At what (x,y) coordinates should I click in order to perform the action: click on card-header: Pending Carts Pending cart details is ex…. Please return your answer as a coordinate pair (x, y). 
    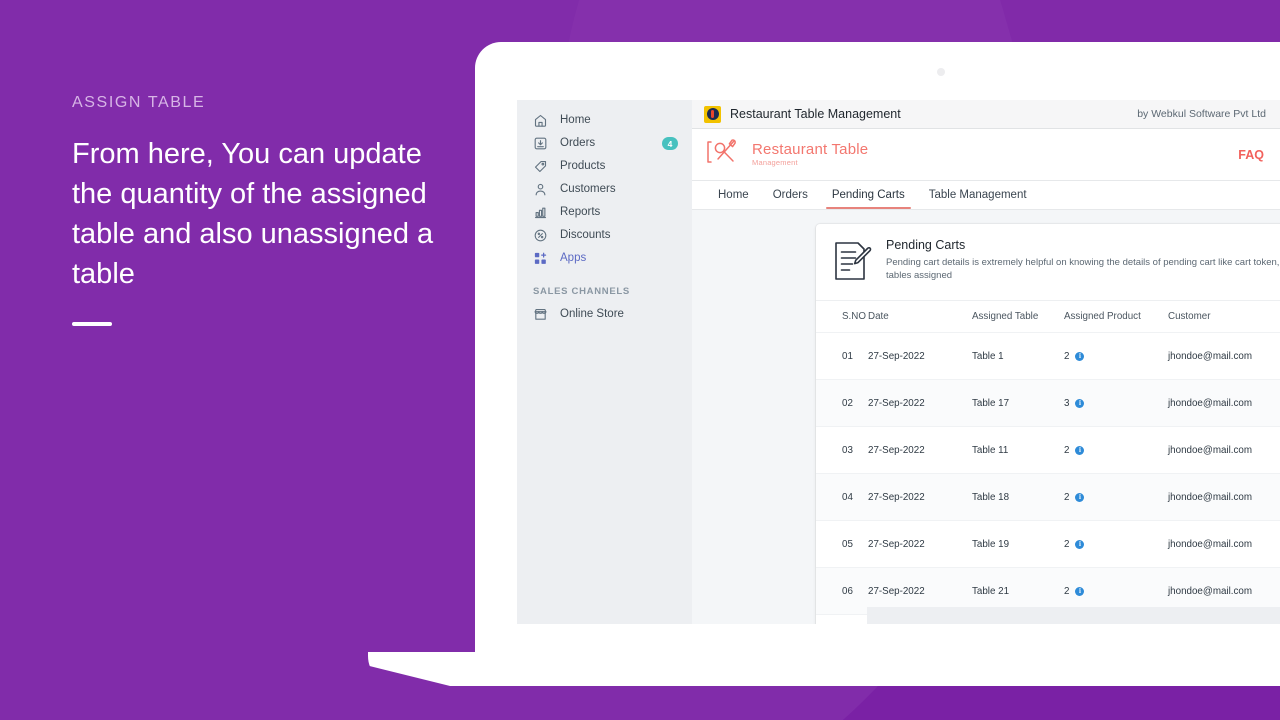
    Looking at the image, I should click on (1048, 262).